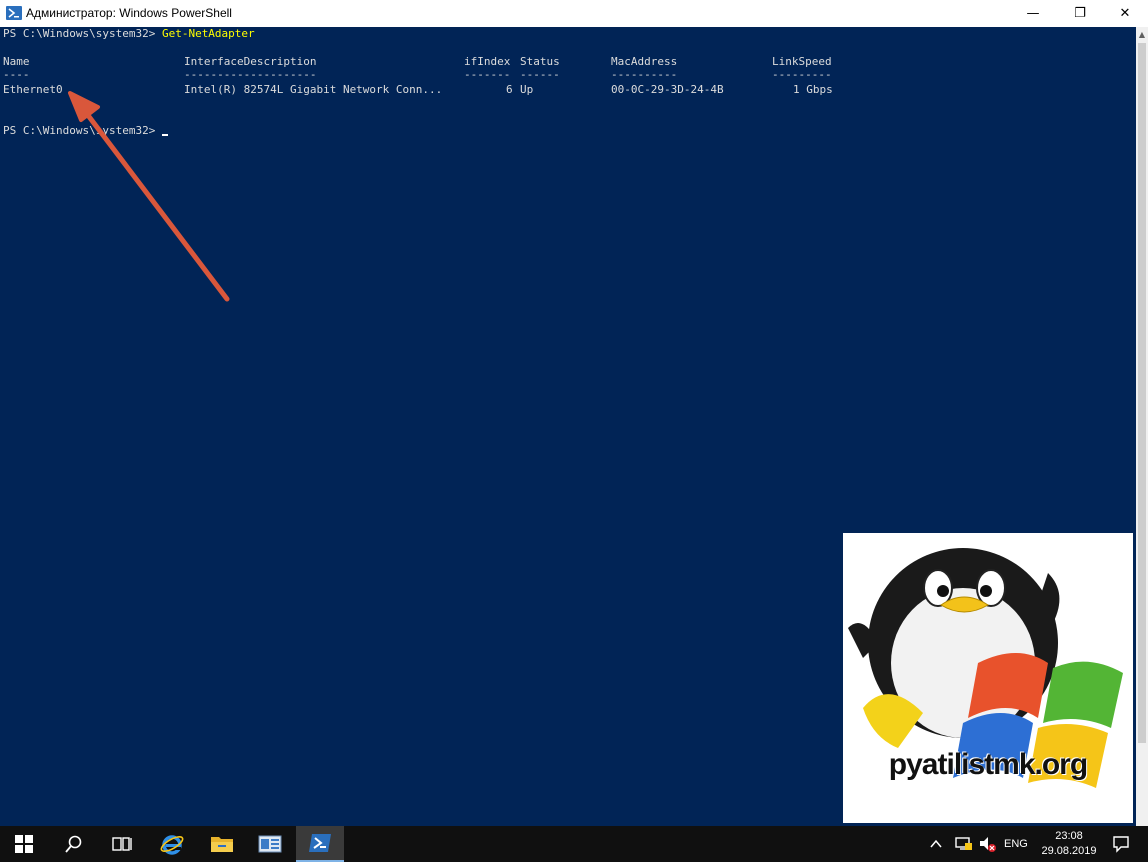  Describe the element at coordinates (1080, 13) in the screenshot. I see `maximize-button: ❐` at that location.